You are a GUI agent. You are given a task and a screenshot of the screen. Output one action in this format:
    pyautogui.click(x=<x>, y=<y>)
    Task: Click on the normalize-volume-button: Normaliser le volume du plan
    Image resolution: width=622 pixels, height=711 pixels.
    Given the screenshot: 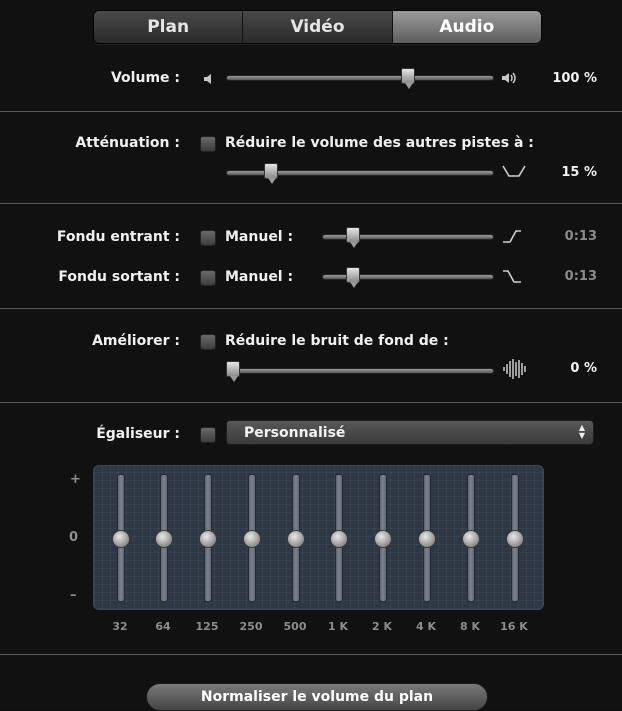 What is the action you would take?
    pyautogui.click(x=317, y=697)
    